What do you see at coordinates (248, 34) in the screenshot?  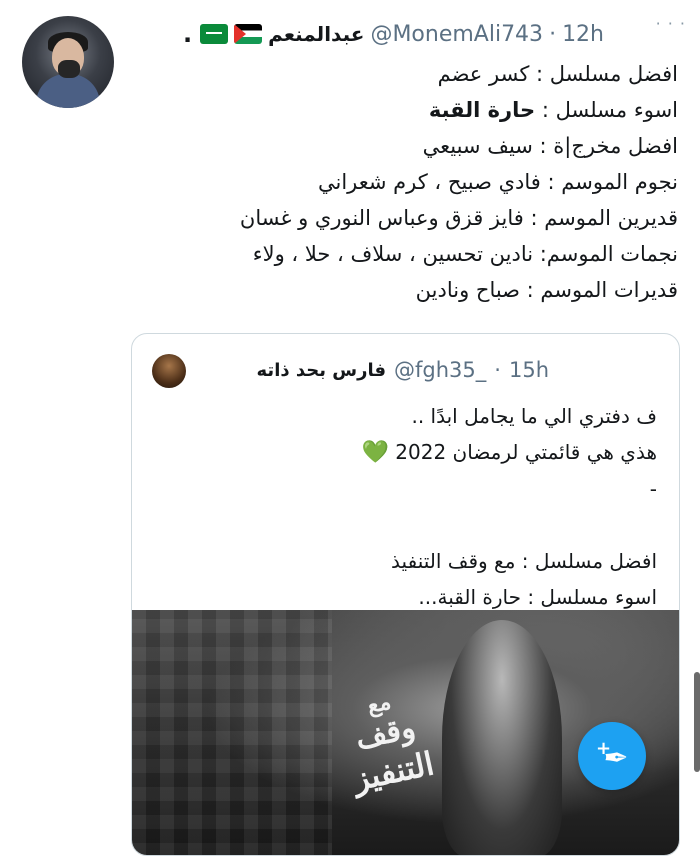 I see `palestine-flag-icon` at bounding box center [248, 34].